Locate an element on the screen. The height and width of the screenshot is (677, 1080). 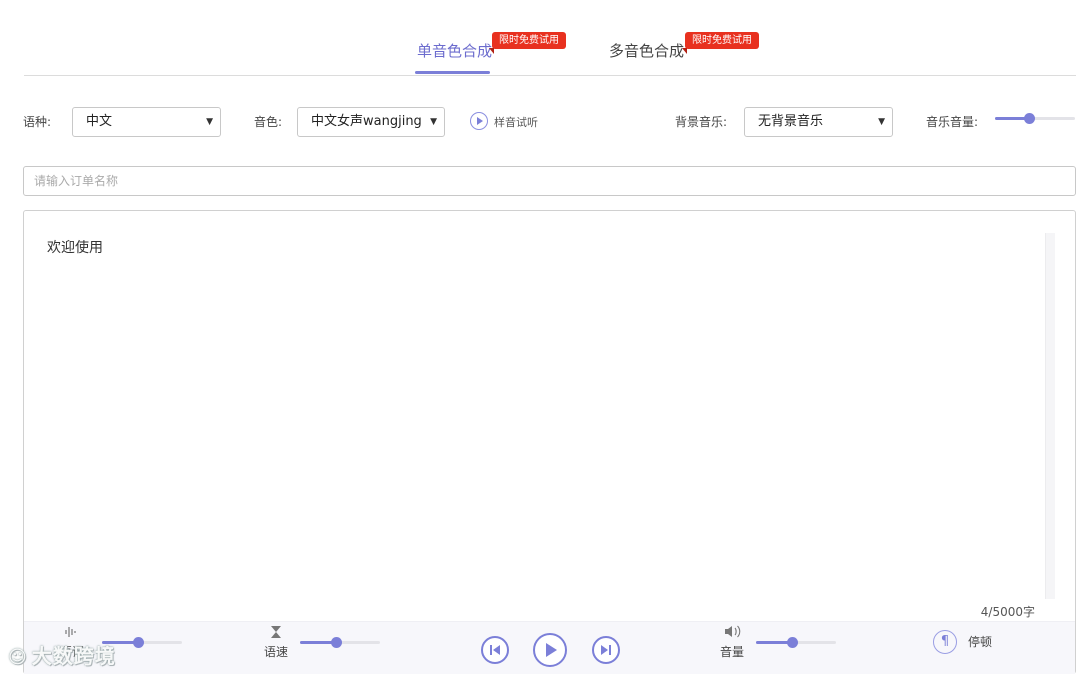
speaker-icon is located at coordinates (733, 633).